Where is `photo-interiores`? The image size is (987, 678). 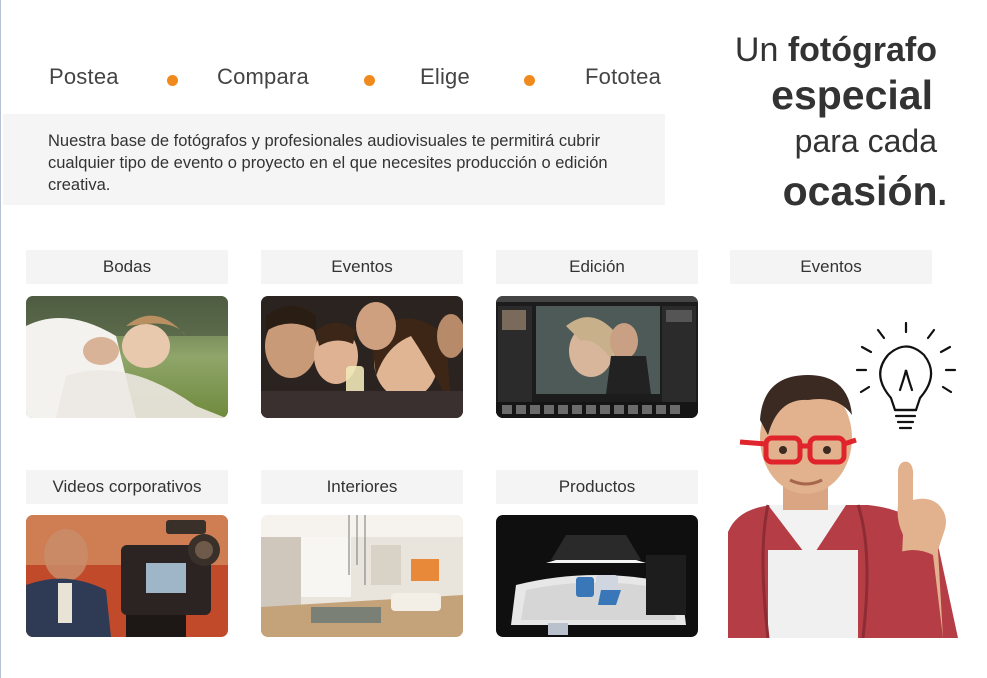
photo-interiores is located at coordinates (362, 576).